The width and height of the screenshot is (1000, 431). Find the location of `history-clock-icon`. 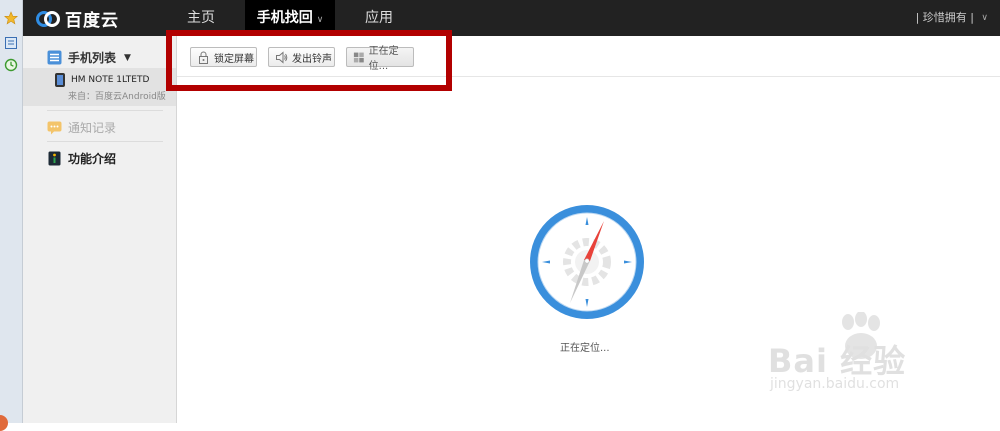

history-clock-icon is located at coordinates (11, 65).